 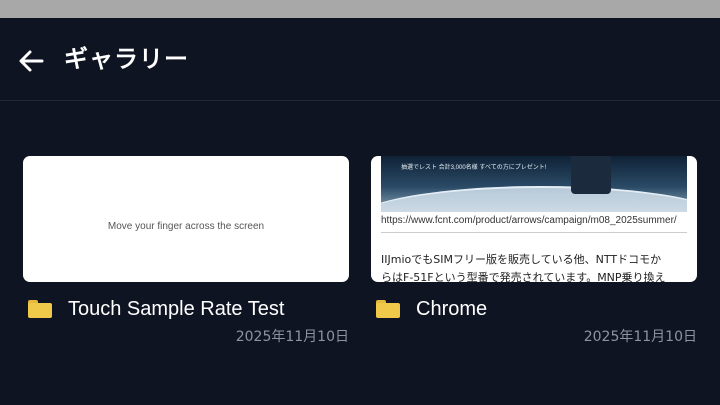 I want to click on banner-text: 抽選でレスト 合計3,000名様 すべての方にプレゼント!, so click(x=474, y=168).